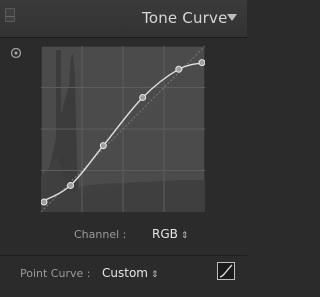  What do you see at coordinates (232, 17) in the screenshot?
I see `disclosure-triangle-icon` at bounding box center [232, 17].